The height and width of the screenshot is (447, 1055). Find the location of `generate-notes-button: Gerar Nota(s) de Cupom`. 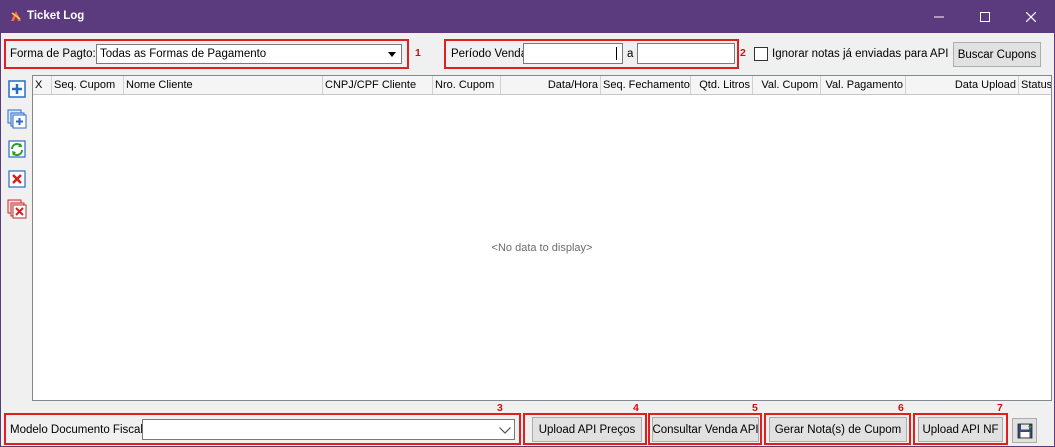

generate-notes-button: Gerar Nota(s) de Cupom is located at coordinates (838, 429).